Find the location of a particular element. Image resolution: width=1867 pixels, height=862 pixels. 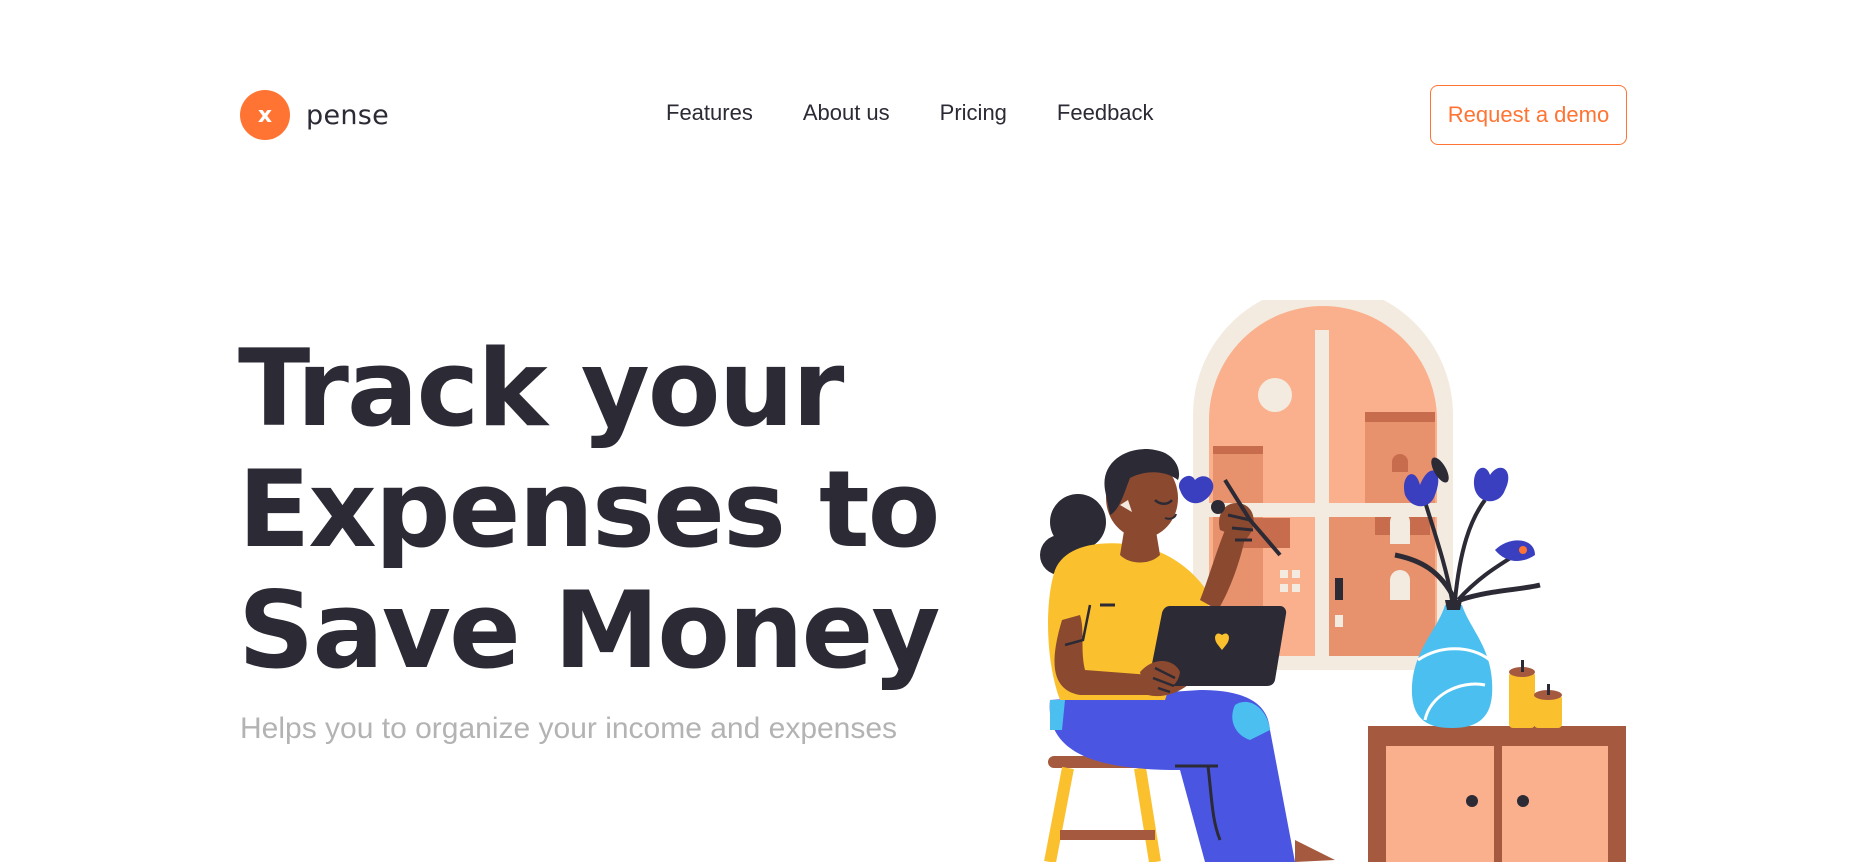

nav-link-features: Features is located at coordinates (709, 113).